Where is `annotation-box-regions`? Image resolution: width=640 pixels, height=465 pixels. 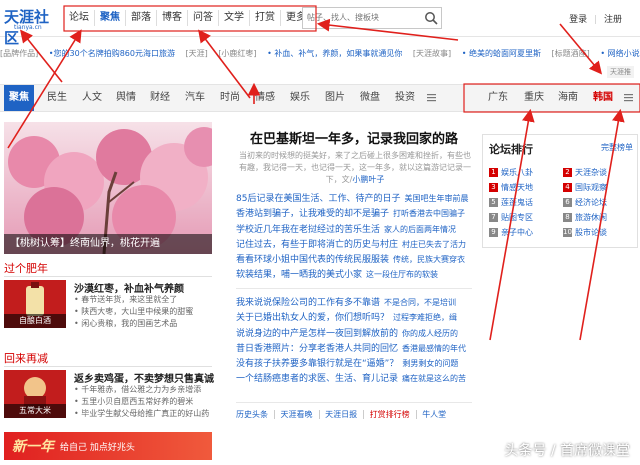
annotation-box-regions is located at coordinates (551, 98).